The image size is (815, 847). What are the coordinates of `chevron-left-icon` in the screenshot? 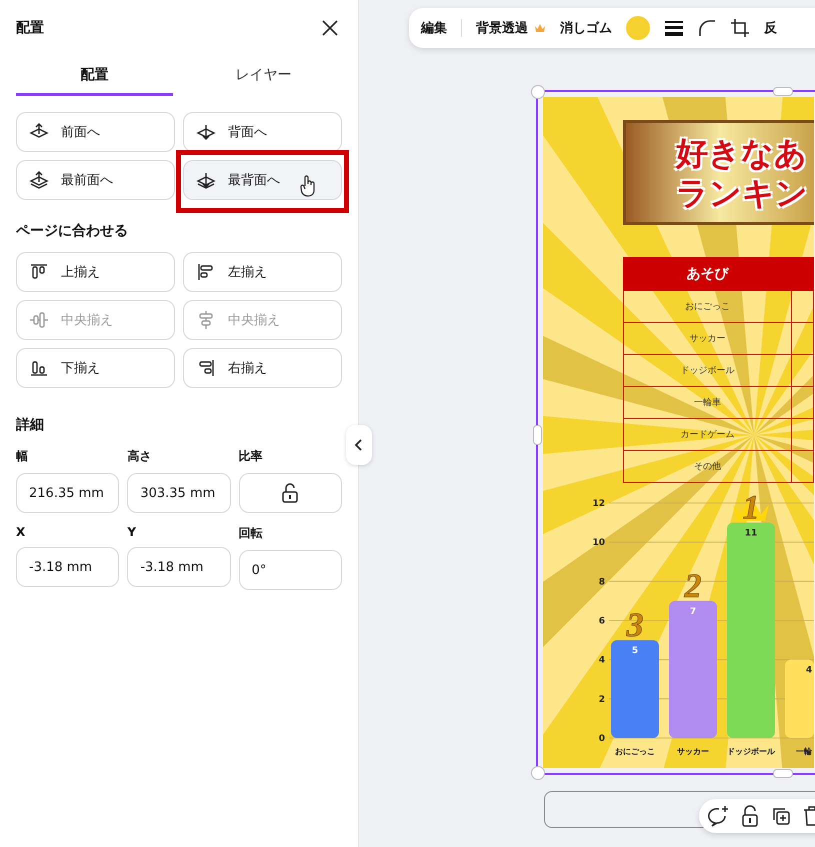 It's located at (359, 445).